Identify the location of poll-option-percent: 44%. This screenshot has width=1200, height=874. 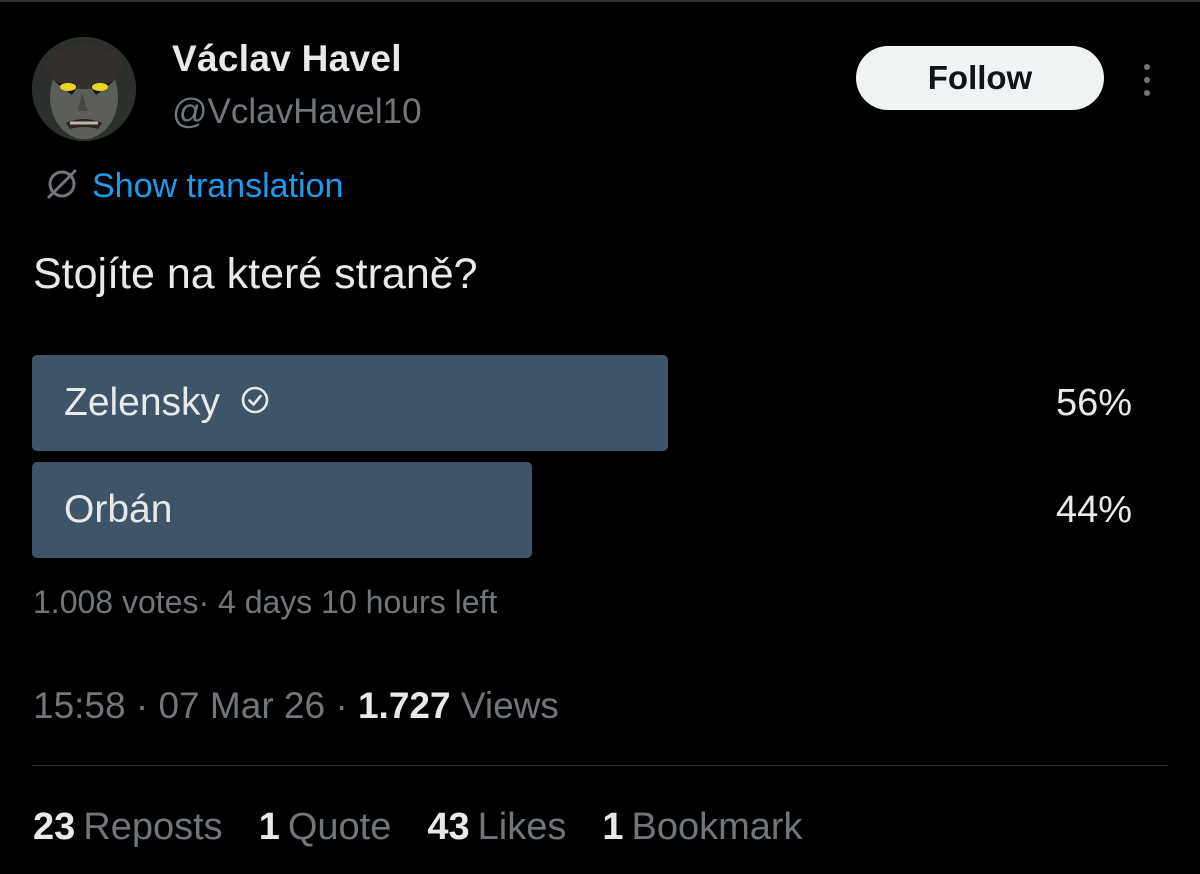
(1093, 509).